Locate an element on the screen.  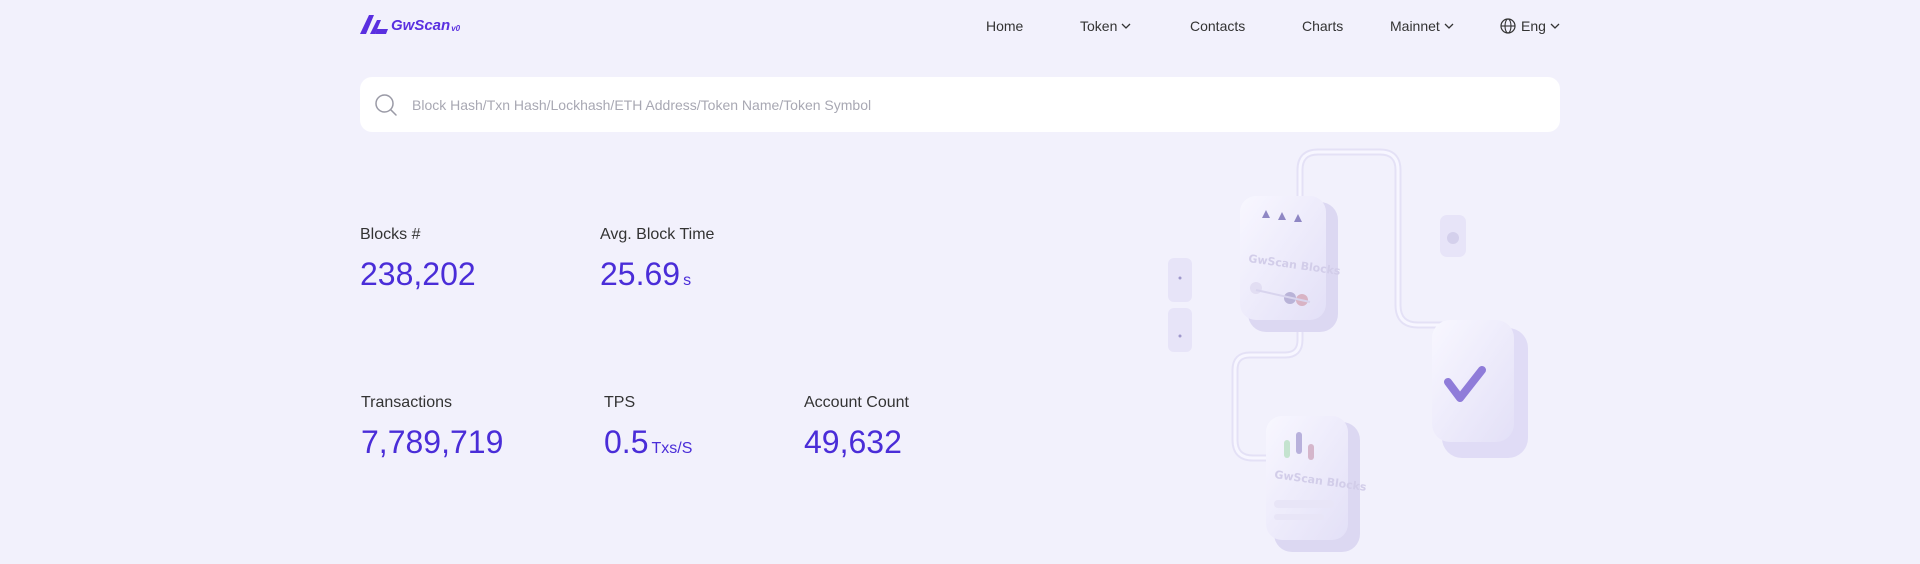
stat-avg-block-time: Avg. Block Time 25.69 s is located at coordinates (657, 262).